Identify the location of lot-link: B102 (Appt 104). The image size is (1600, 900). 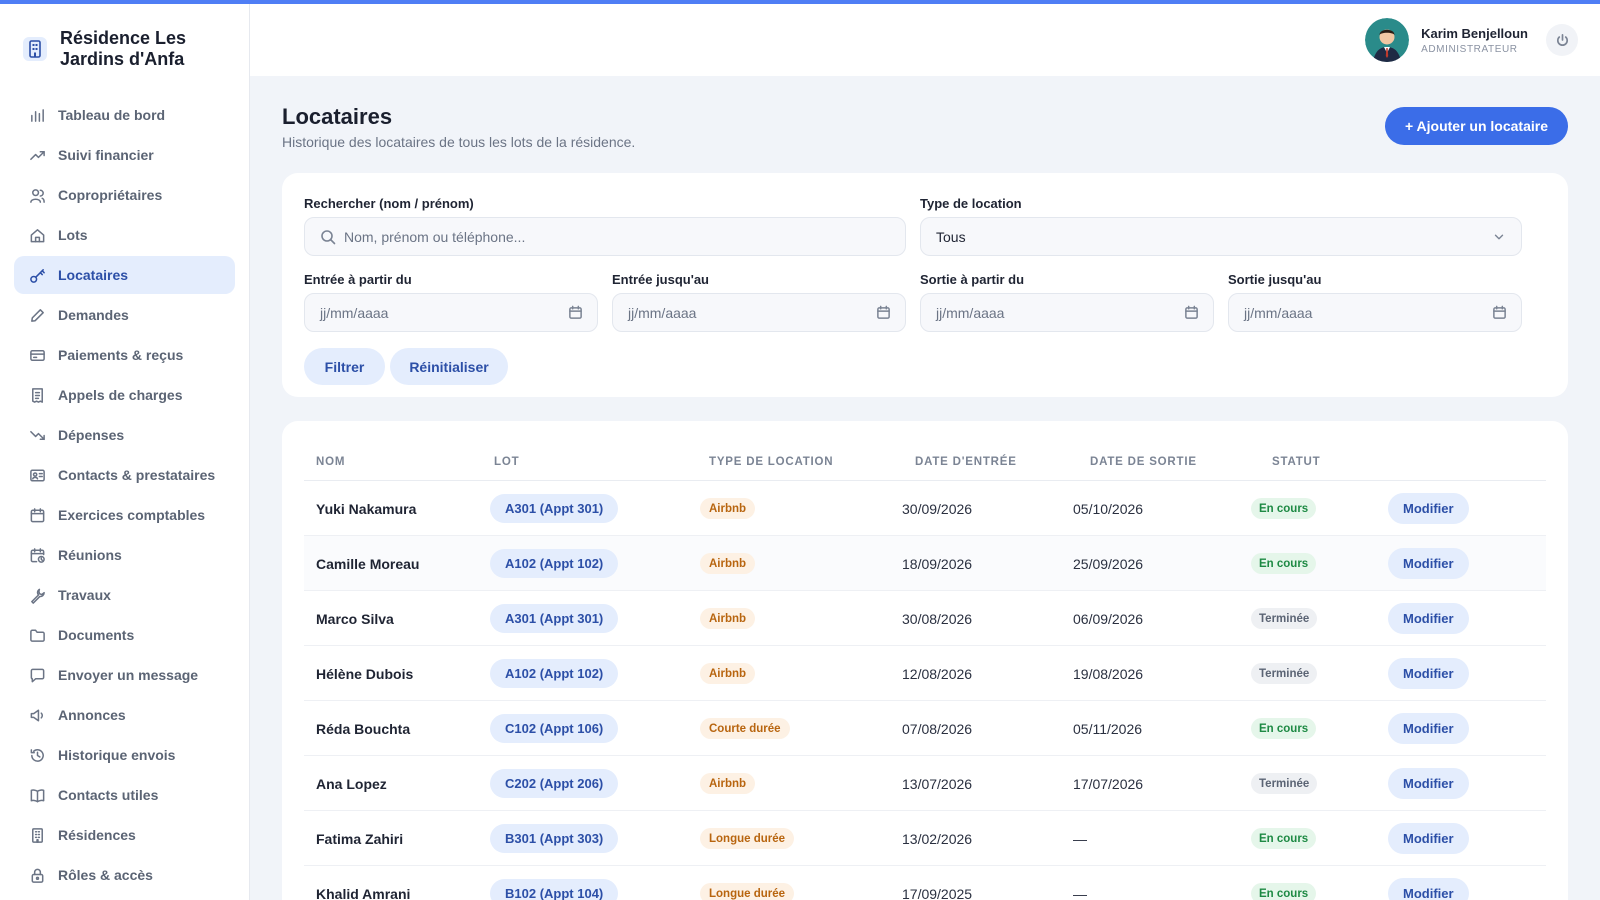
(554, 889).